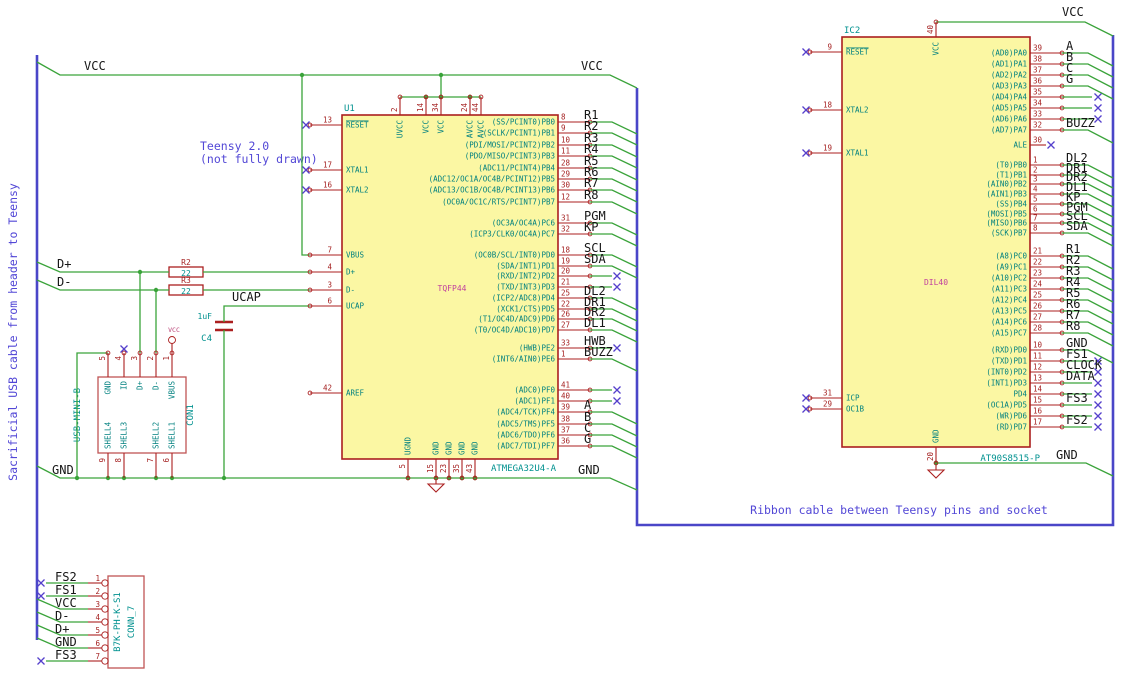 The width and height of the screenshot is (1131, 690). Describe the element at coordinates (587, 439) in the screenshot. I see `net-label: G` at that location.